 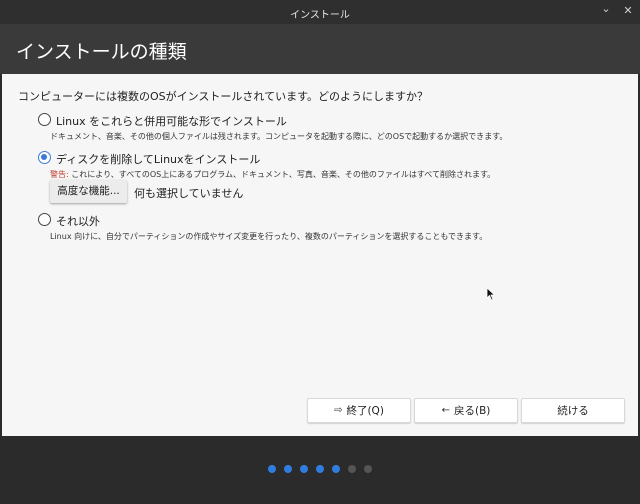 What do you see at coordinates (158, 159) in the screenshot?
I see `option-label-erase-disk: ディスクを削除してLinuxをインストール` at bounding box center [158, 159].